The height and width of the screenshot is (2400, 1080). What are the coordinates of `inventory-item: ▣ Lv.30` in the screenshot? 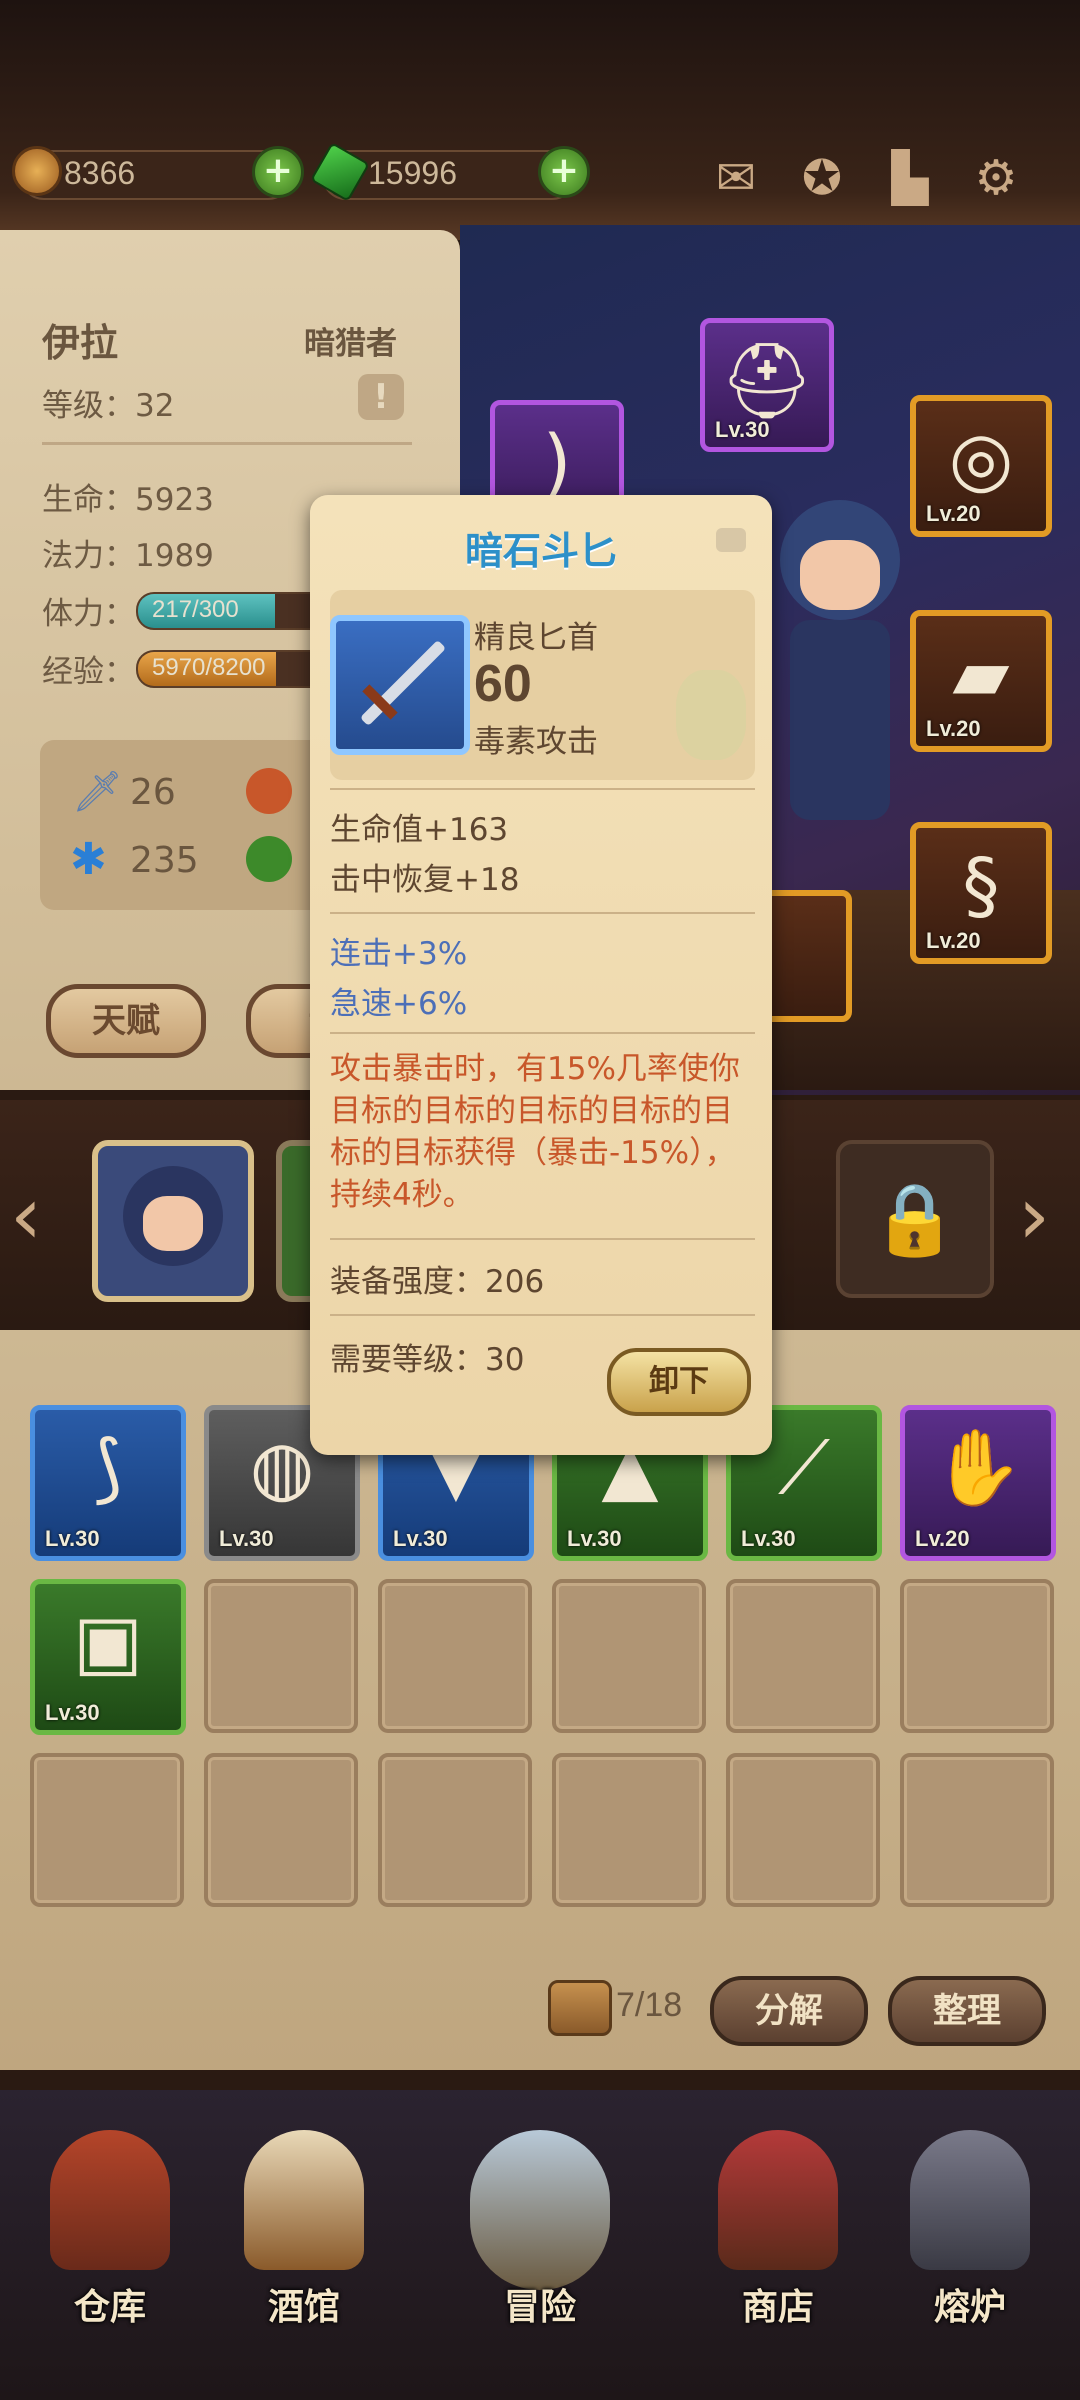 It's located at (108, 1657).